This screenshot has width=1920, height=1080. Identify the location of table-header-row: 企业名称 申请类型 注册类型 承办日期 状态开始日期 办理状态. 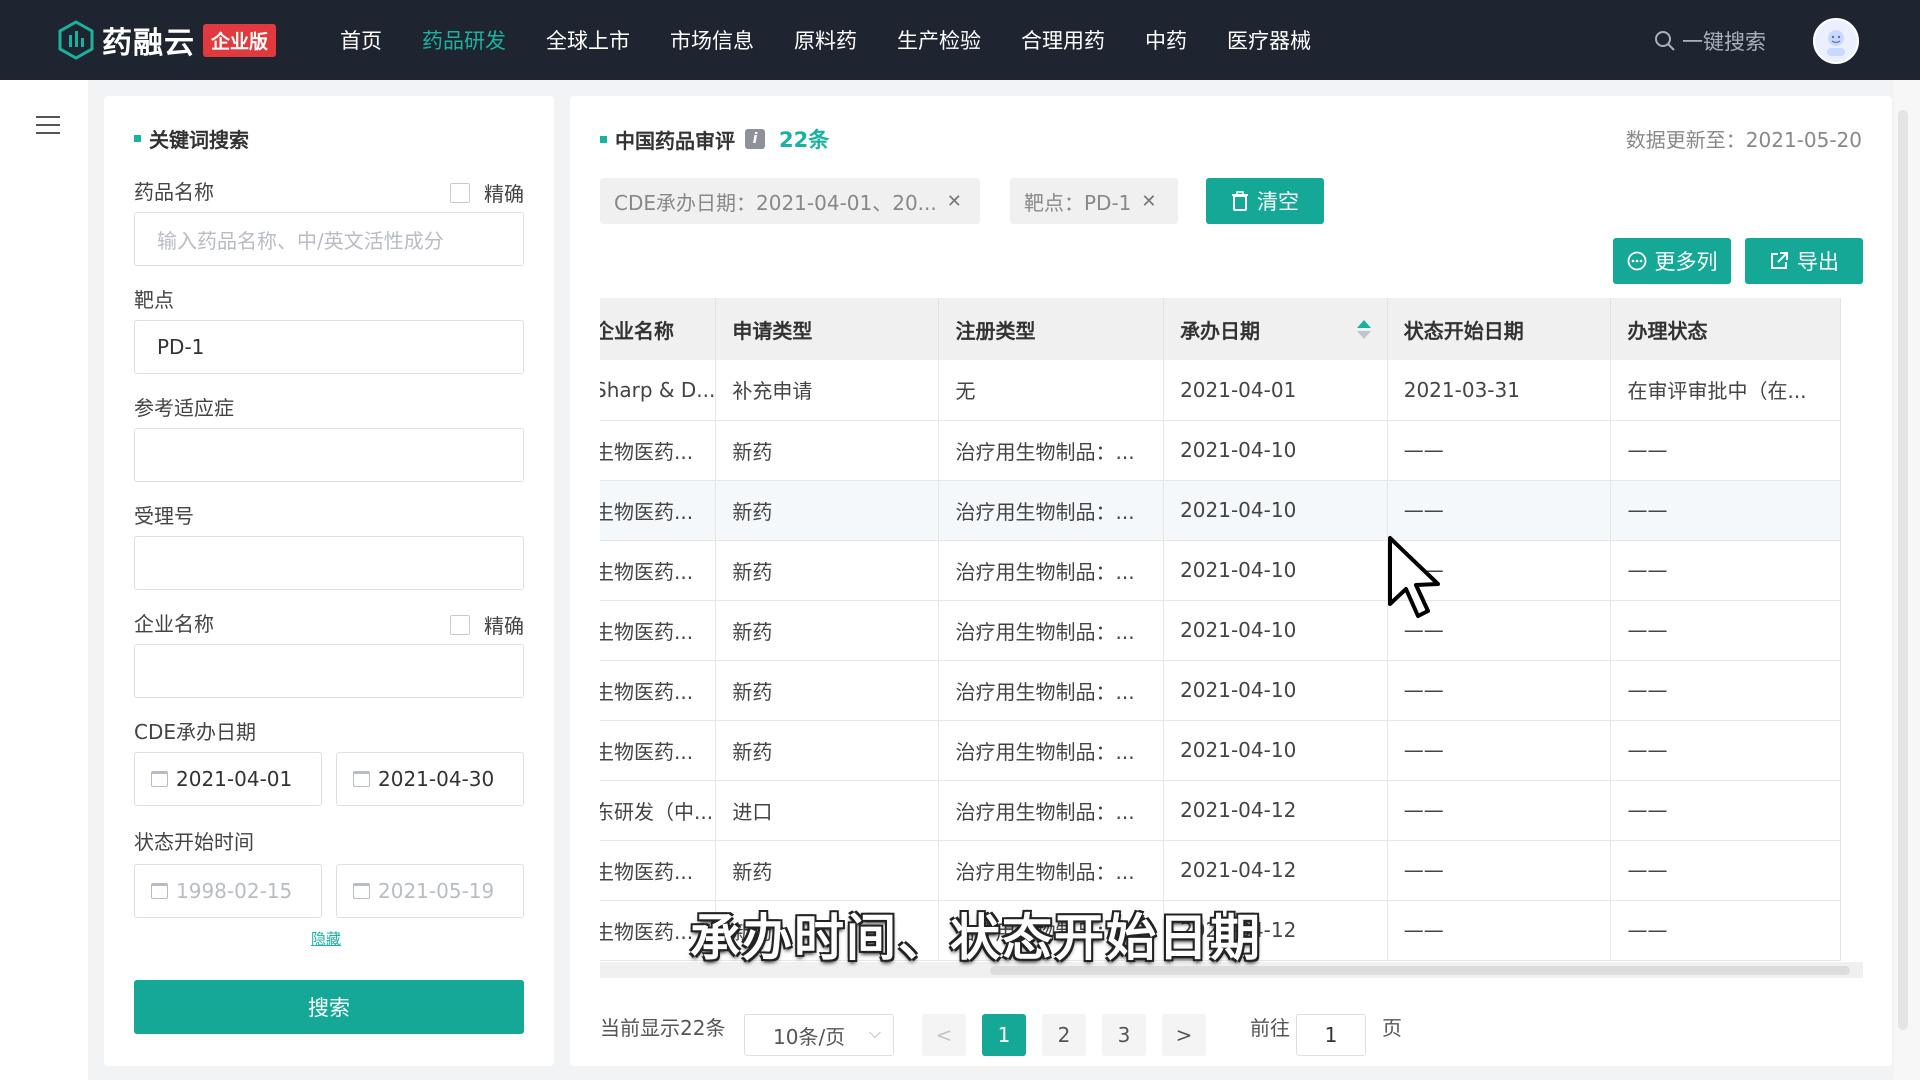
(1220, 329).